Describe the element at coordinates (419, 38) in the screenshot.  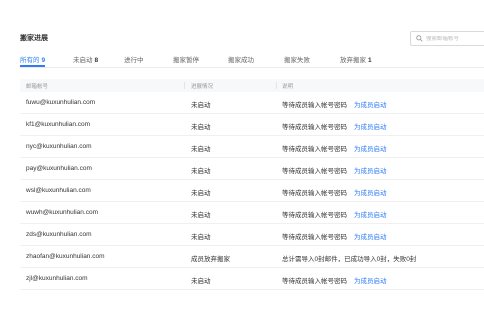
I see `search-icon` at that location.